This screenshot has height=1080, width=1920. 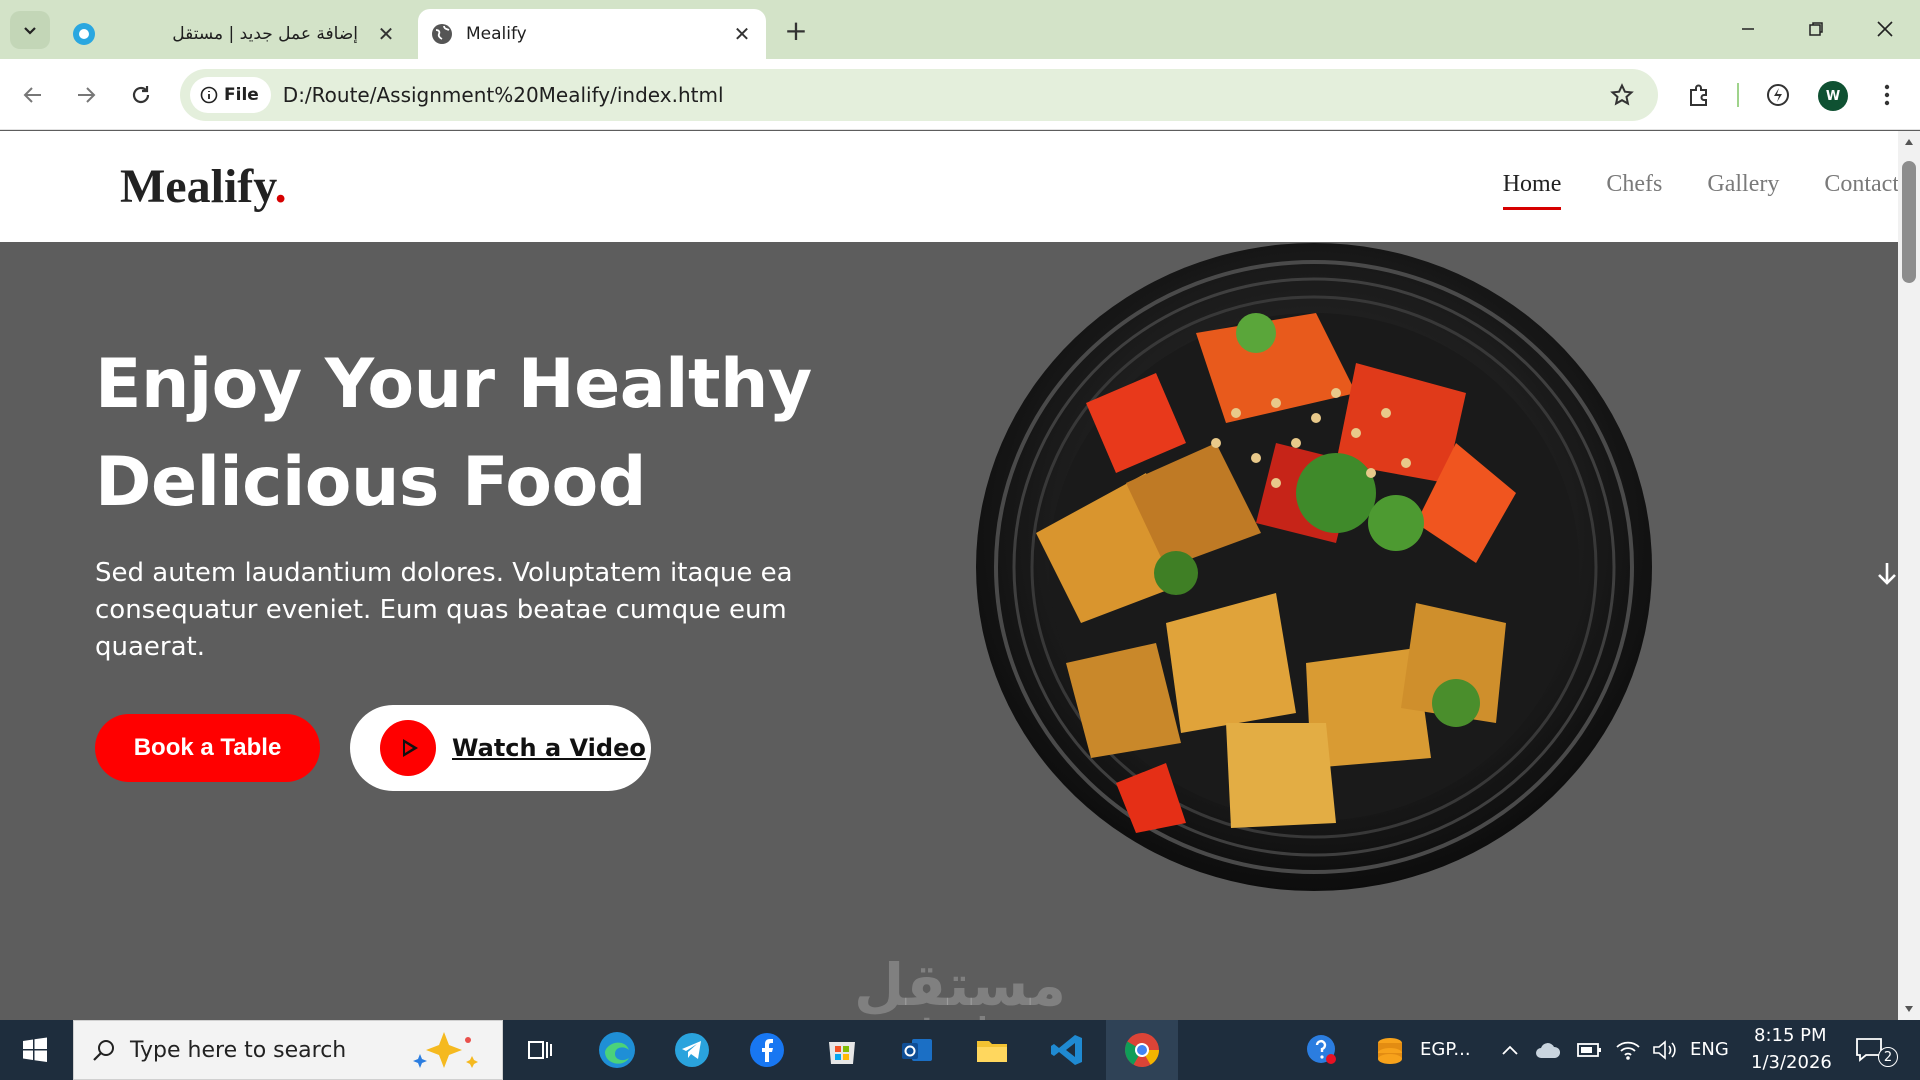 I want to click on close-icon, so click(x=1885, y=29).